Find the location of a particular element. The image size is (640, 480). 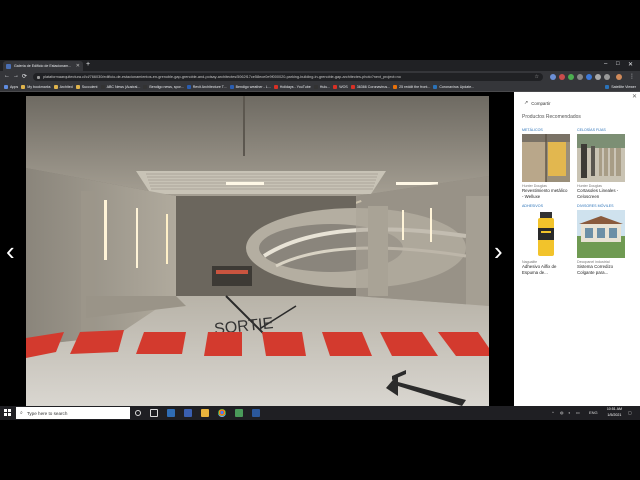

back-button: ← is located at coordinates (7, 76).